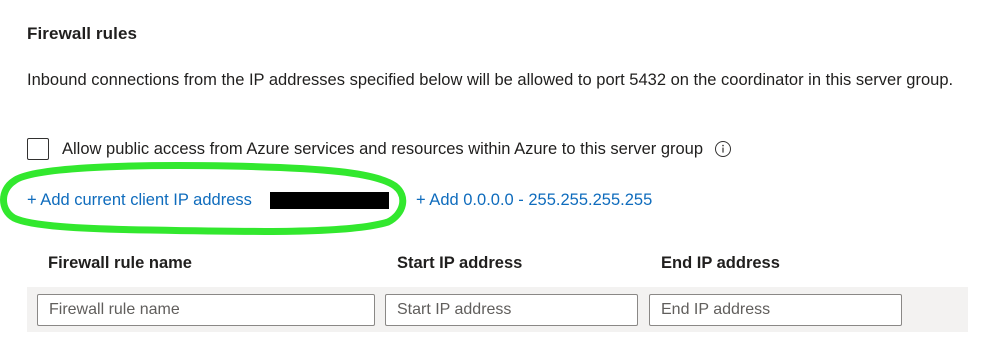  I want to click on start-ip-input, so click(511, 310).